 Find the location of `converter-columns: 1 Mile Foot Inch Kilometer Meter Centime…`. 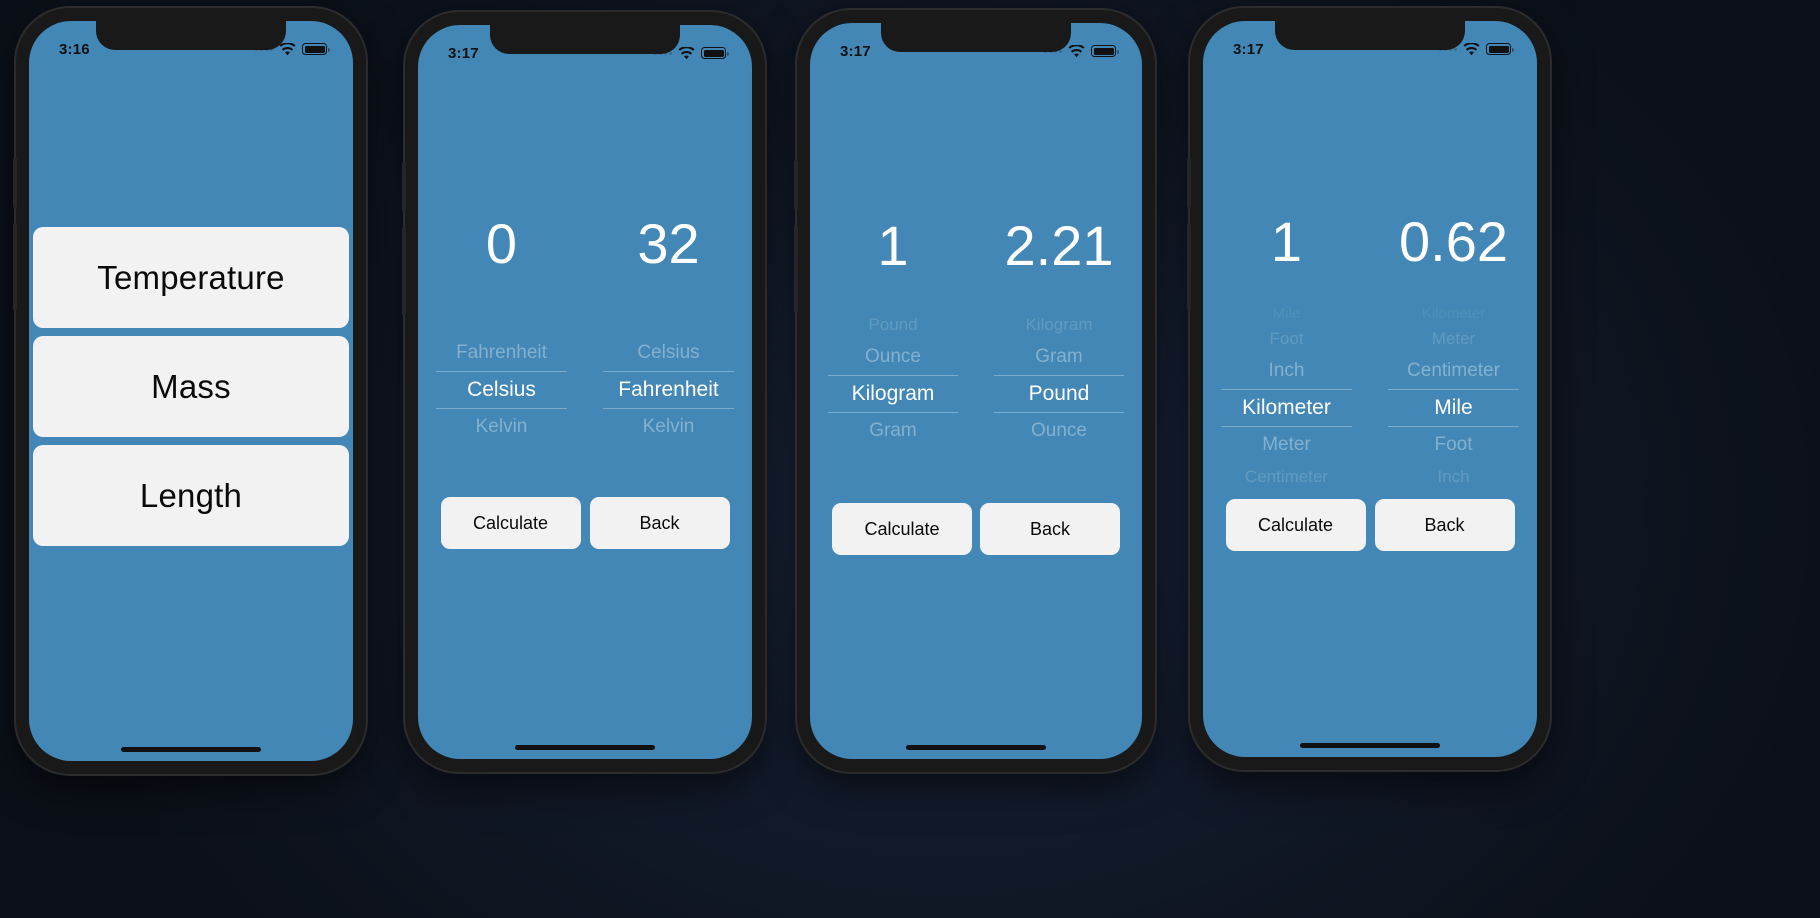

converter-columns: 1 Mile Foot Inch Kilometer Meter Centime… is located at coordinates (1370, 389).